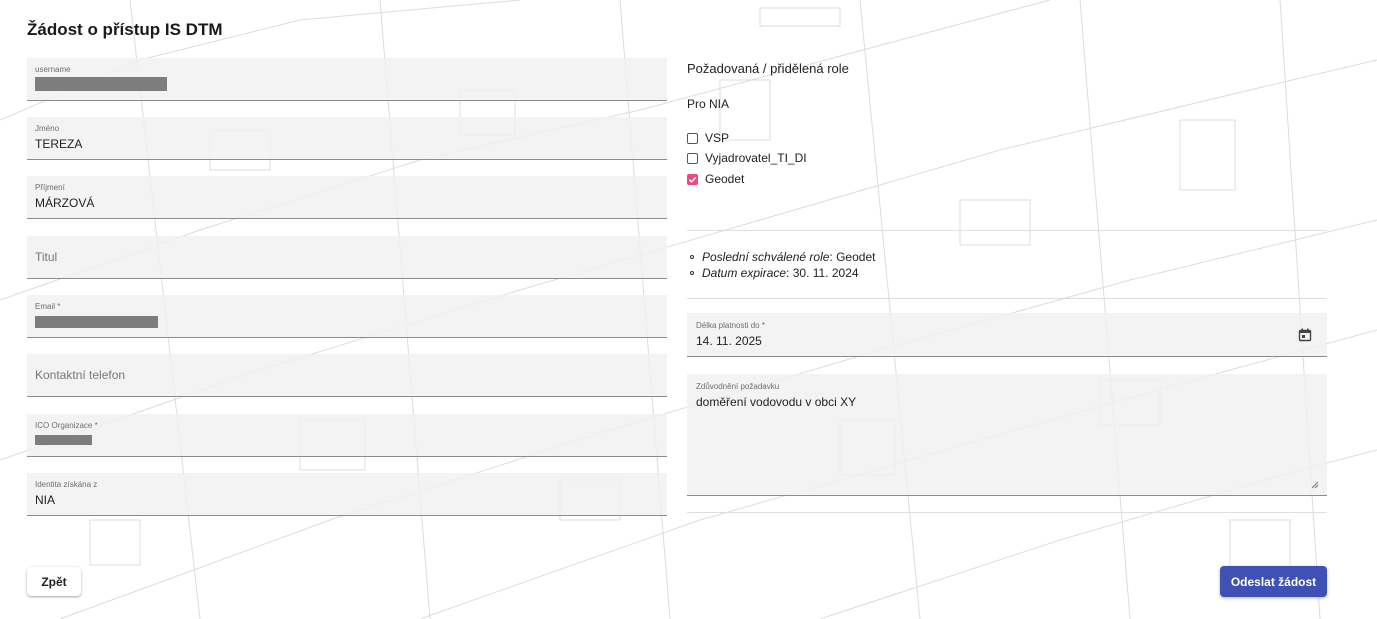 This screenshot has height=619, width=1377. I want to click on role-checkbox-vsp: VSP, so click(708, 138).